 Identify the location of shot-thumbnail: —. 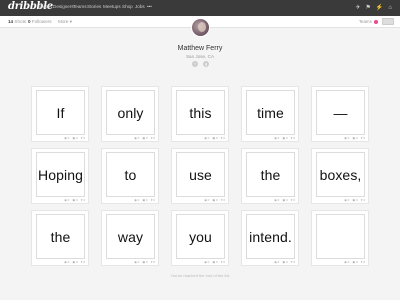
(340, 112).